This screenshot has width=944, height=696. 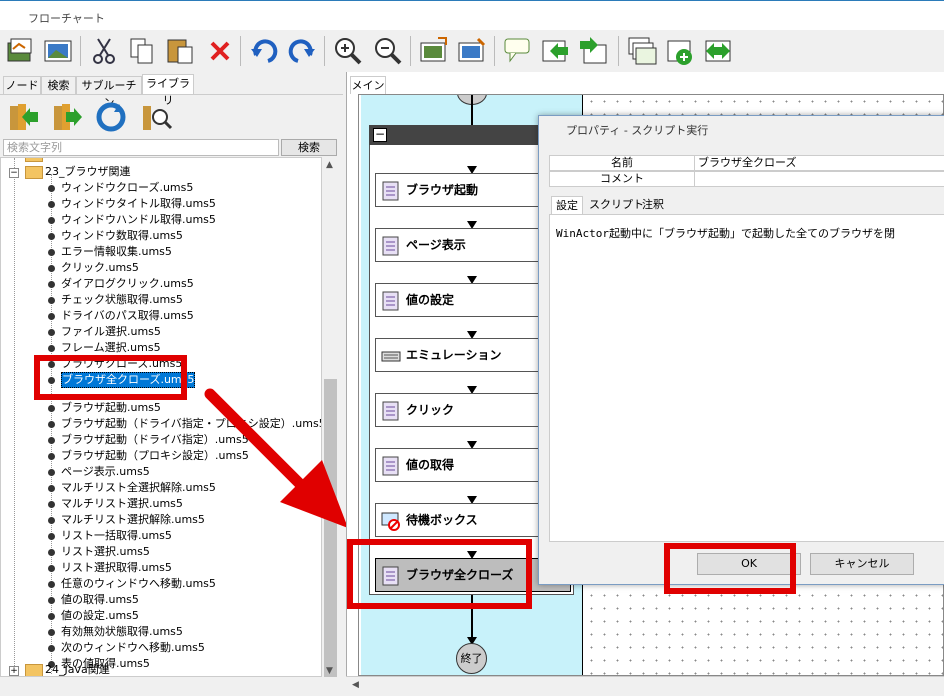 I want to click on open-icon, so click(x=21, y=51).